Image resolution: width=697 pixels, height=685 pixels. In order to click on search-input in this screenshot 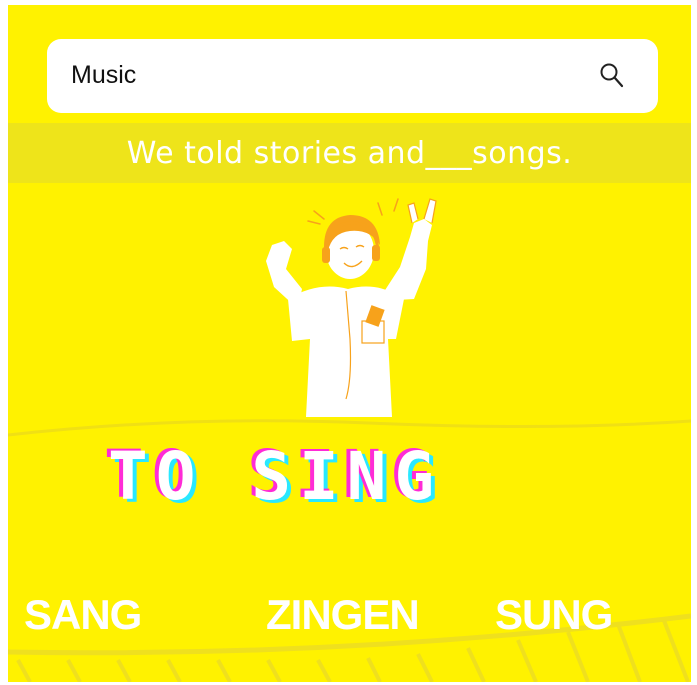, I will do `click(321, 75)`.